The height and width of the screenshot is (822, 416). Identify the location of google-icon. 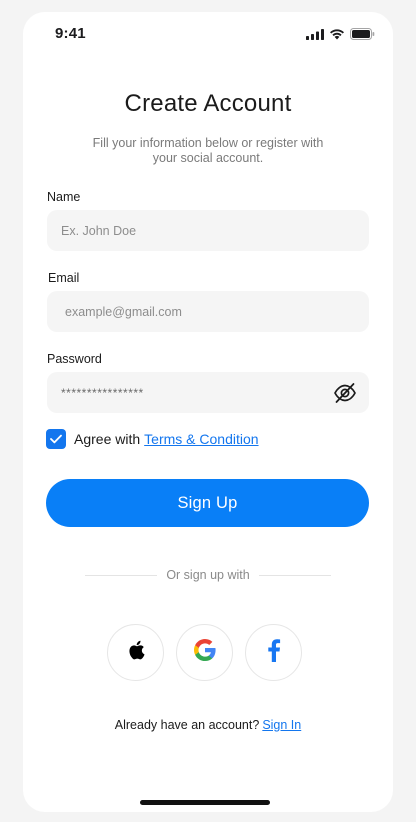
(205, 652).